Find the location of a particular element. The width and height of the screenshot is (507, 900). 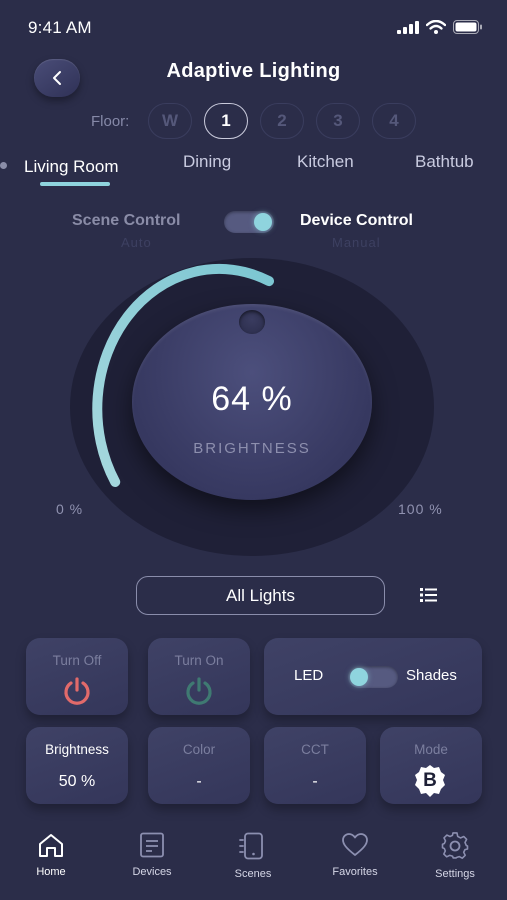

gear-icon is located at coordinates (455, 845).